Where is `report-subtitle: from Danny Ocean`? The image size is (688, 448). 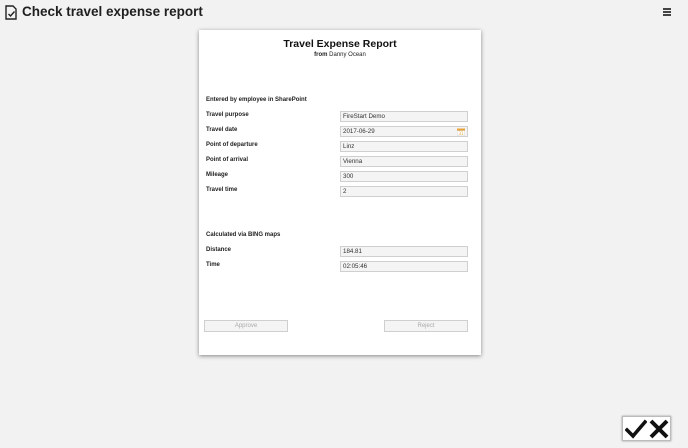 report-subtitle: from Danny Ocean is located at coordinates (340, 55).